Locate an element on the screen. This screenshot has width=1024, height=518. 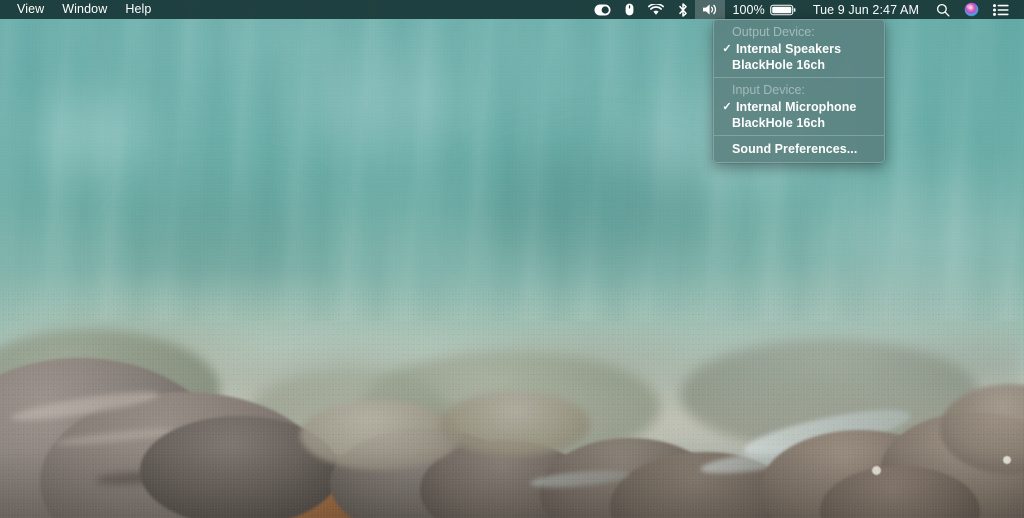
status-item-volume is located at coordinates (710, 9).